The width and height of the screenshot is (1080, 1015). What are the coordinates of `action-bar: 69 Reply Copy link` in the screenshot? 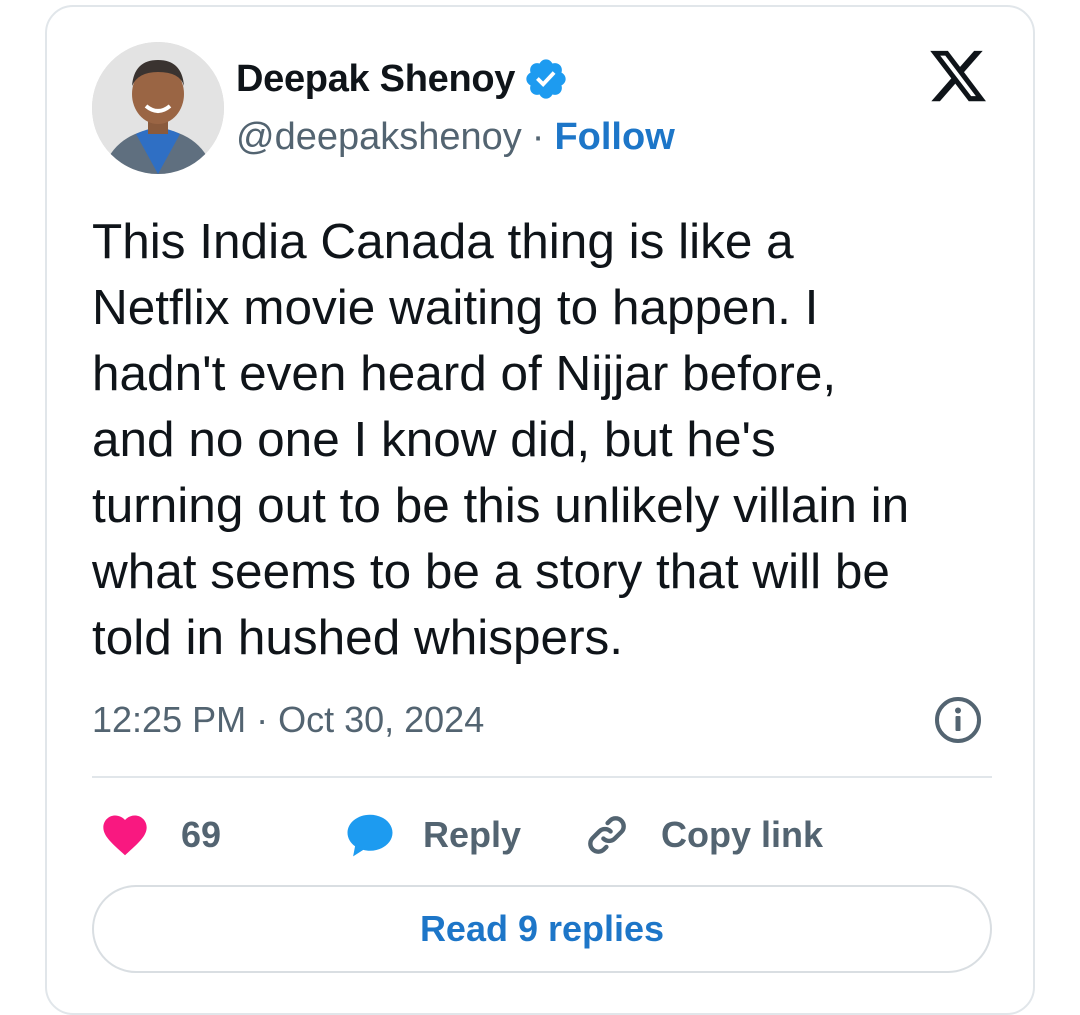 It's located at (539, 835).